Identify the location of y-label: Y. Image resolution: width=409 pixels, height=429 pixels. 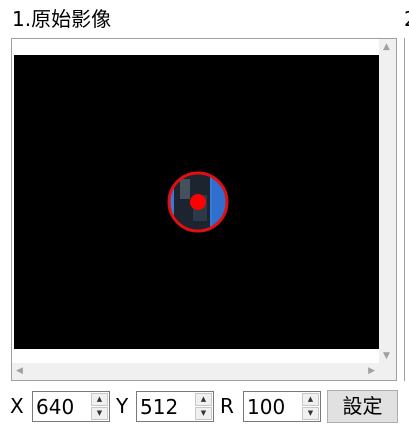
(122, 406).